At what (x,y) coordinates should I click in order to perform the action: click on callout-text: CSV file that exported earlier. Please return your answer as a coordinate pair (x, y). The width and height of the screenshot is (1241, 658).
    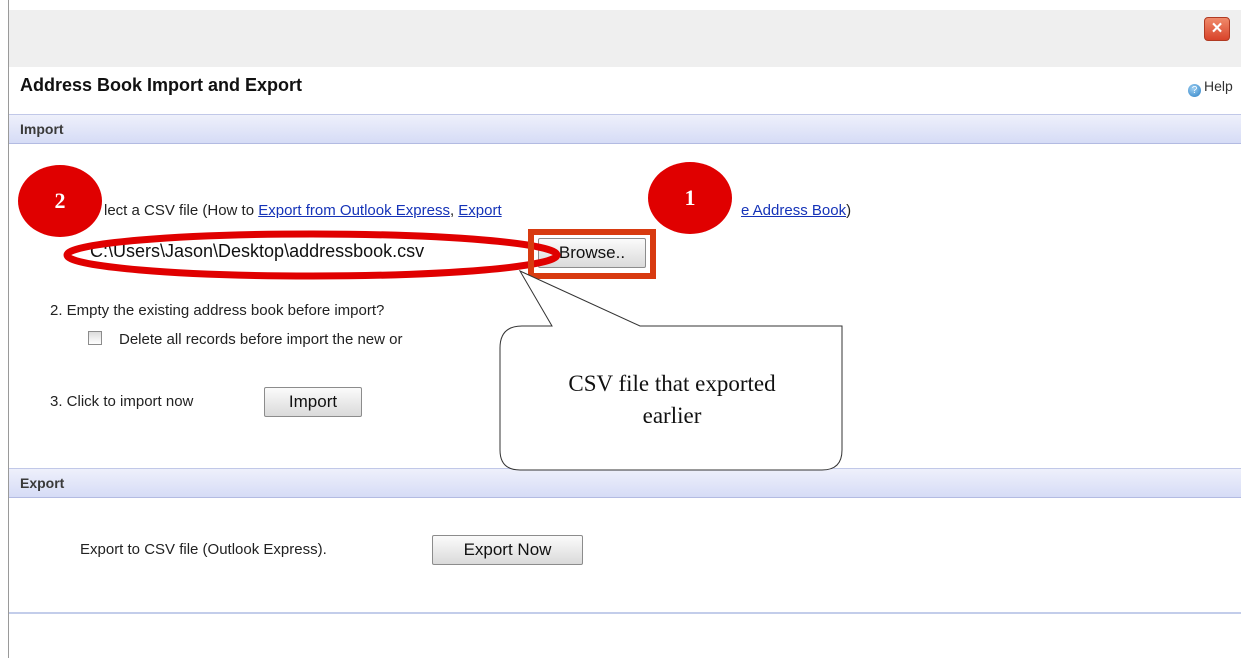
    Looking at the image, I should click on (672, 400).